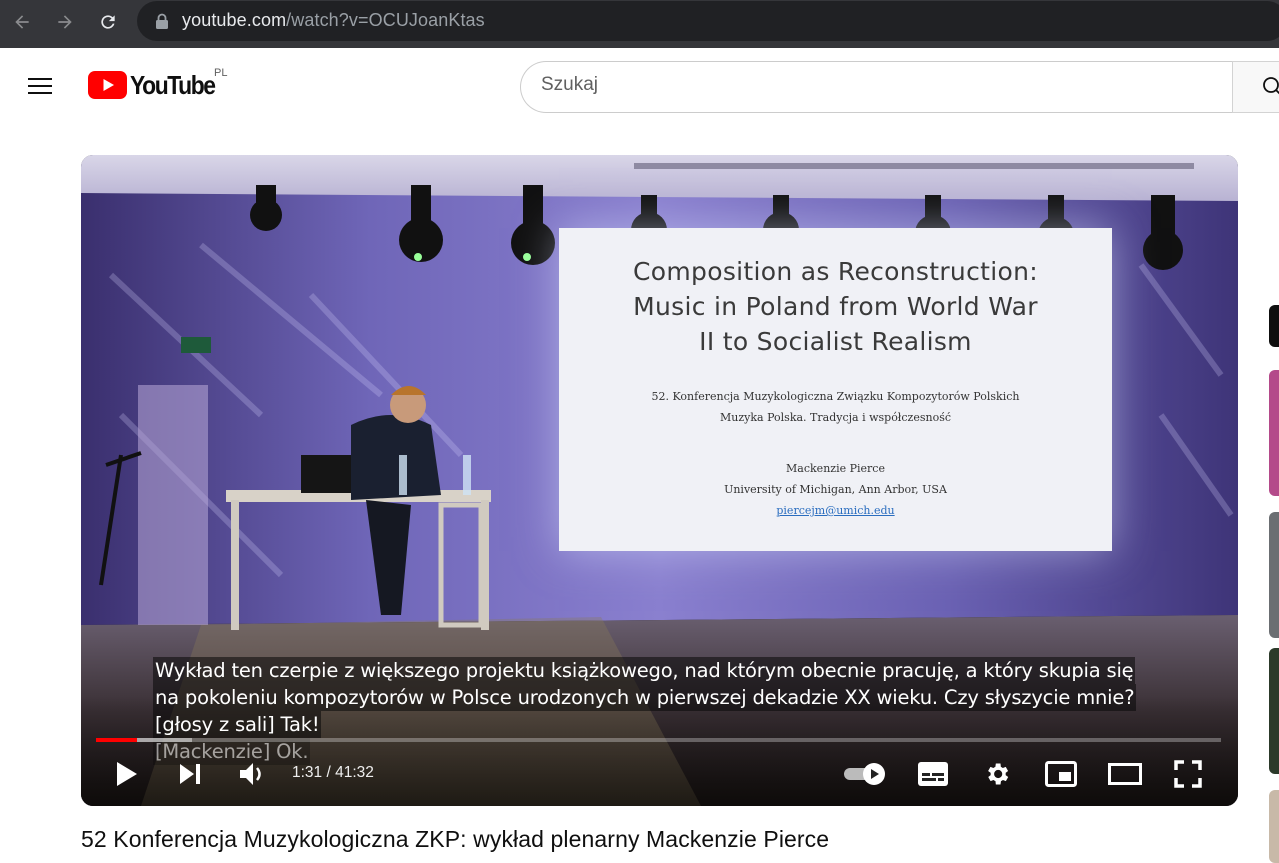 The height and width of the screenshot is (863, 1279). Describe the element at coordinates (117, 740) in the screenshot. I see `progress-played` at that location.